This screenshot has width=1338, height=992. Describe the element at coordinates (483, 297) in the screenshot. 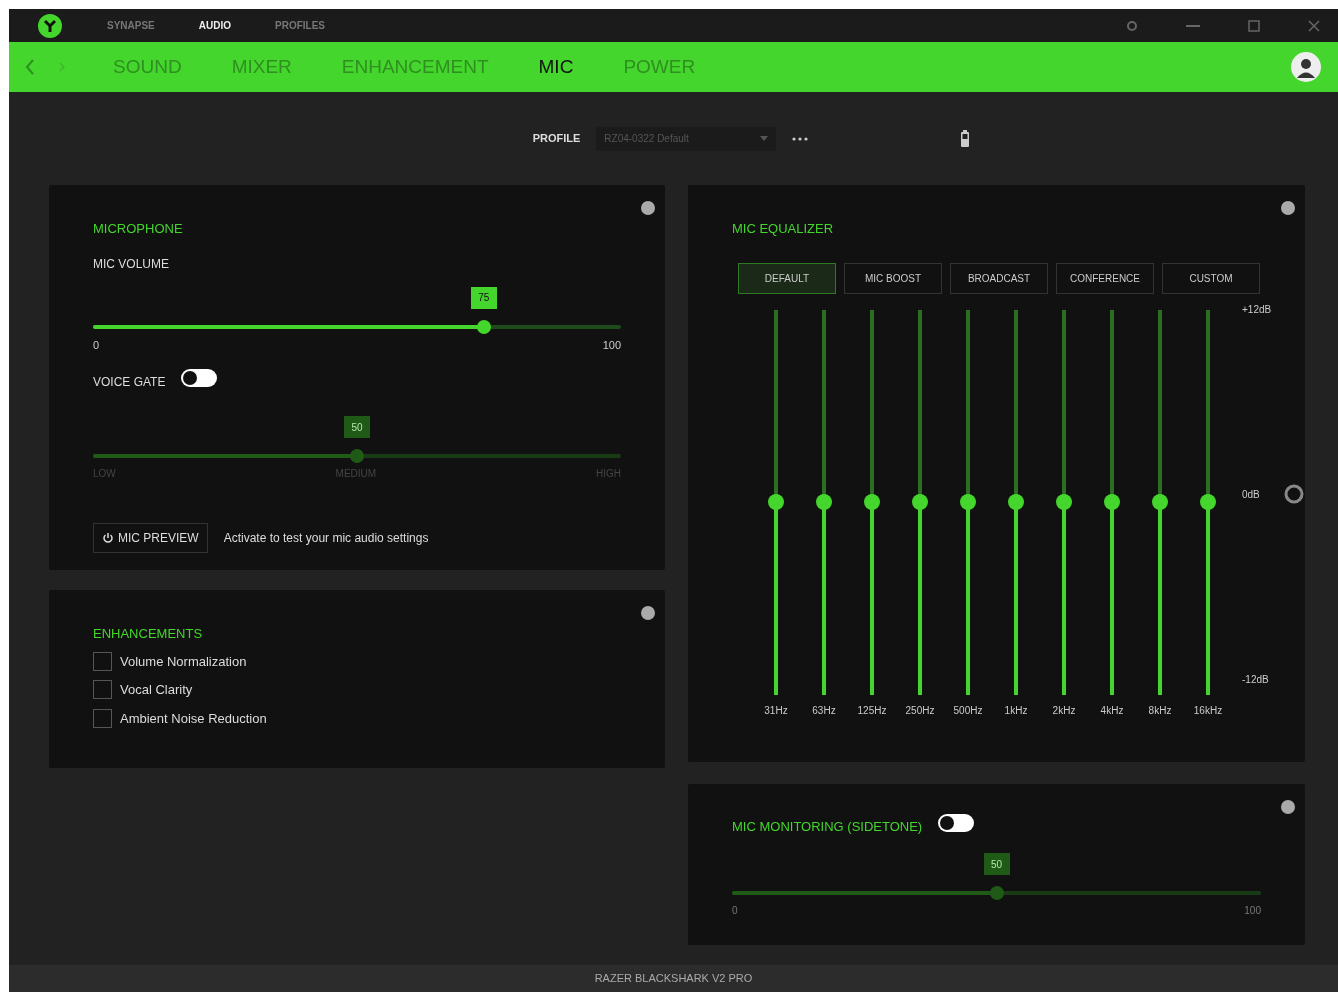

I see `value-bubble: 75` at that location.